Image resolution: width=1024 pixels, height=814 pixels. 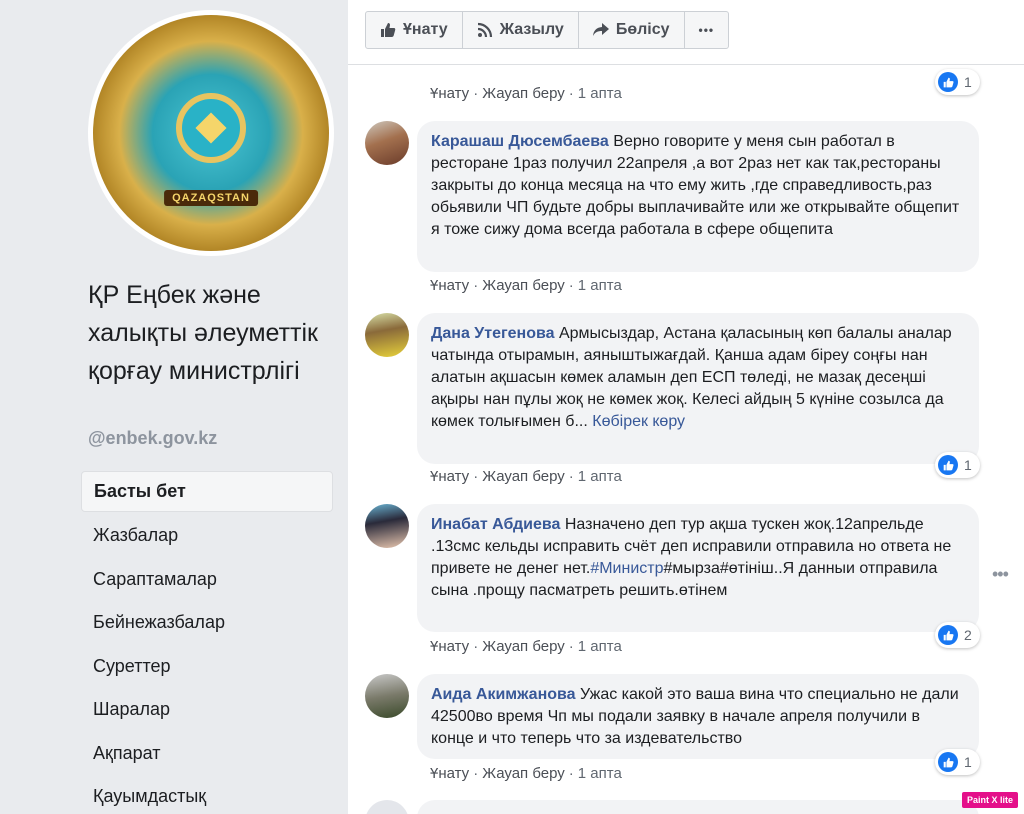 What do you see at coordinates (207, 667) in the screenshot?
I see `nav-item-photos: Суреттер` at bounding box center [207, 667].